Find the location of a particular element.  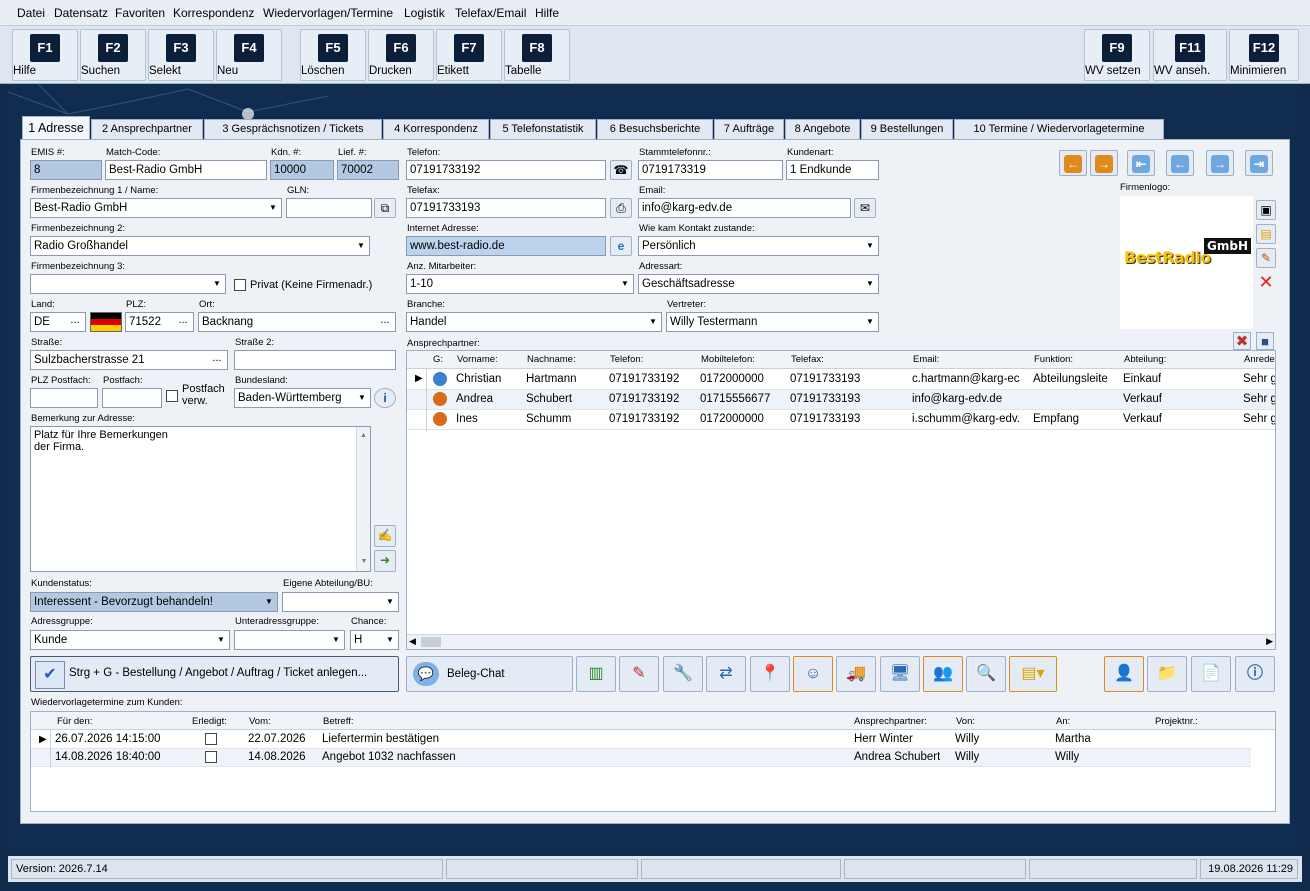

map-pin-icon: 📍 is located at coordinates (770, 674).